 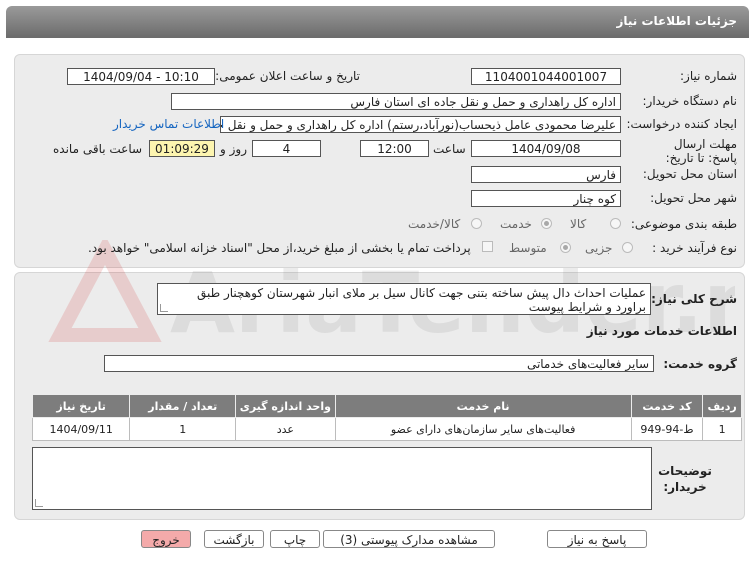 I want to click on deadline-date-field: 1404/09/08, so click(x=546, y=148).